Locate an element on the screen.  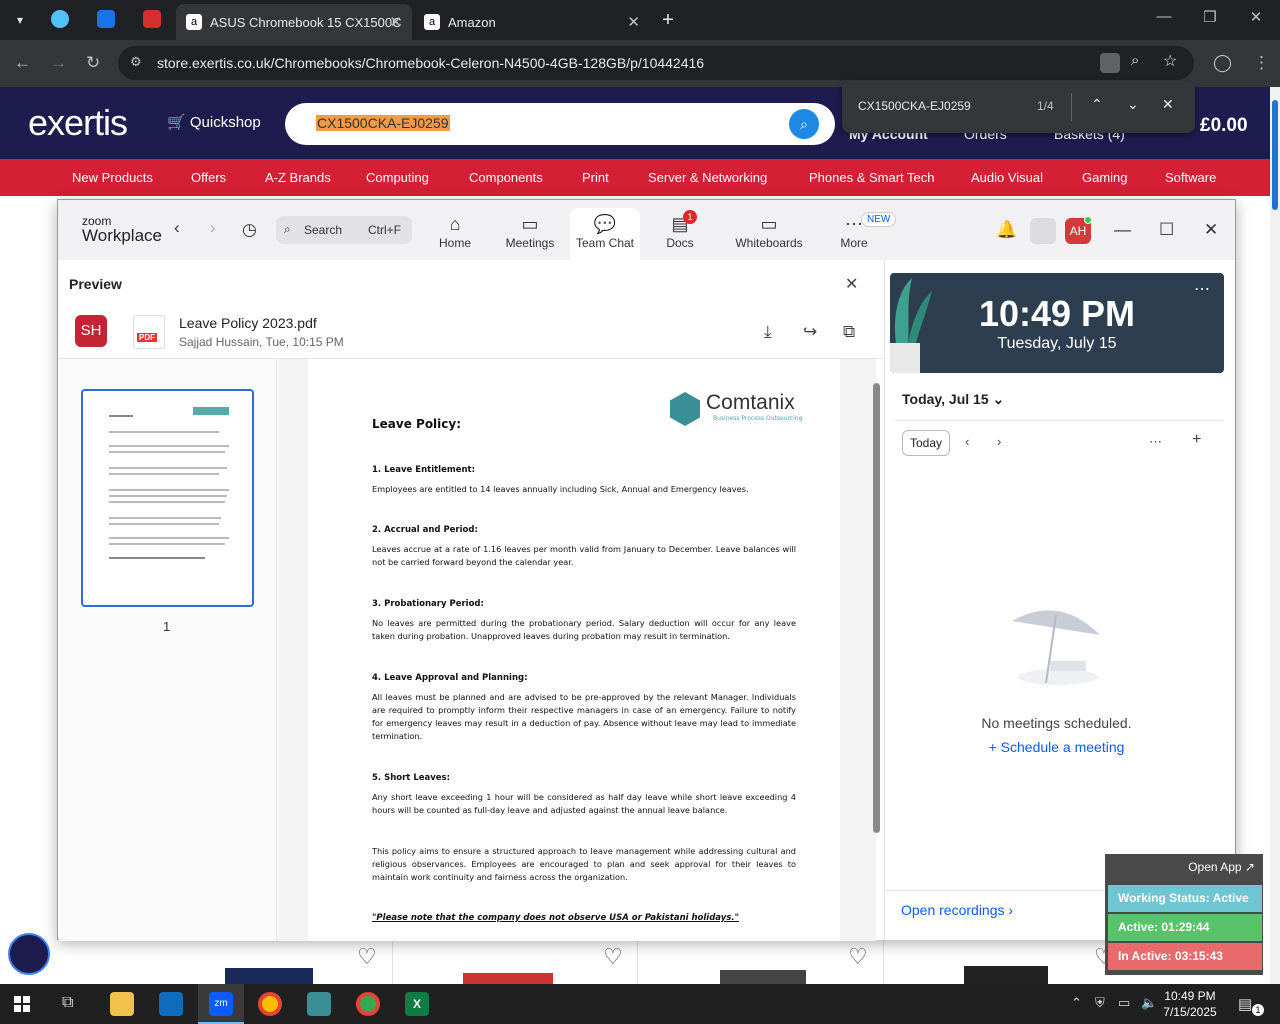
bookmark-star-icon: ☆ is located at coordinates (1170, 61).